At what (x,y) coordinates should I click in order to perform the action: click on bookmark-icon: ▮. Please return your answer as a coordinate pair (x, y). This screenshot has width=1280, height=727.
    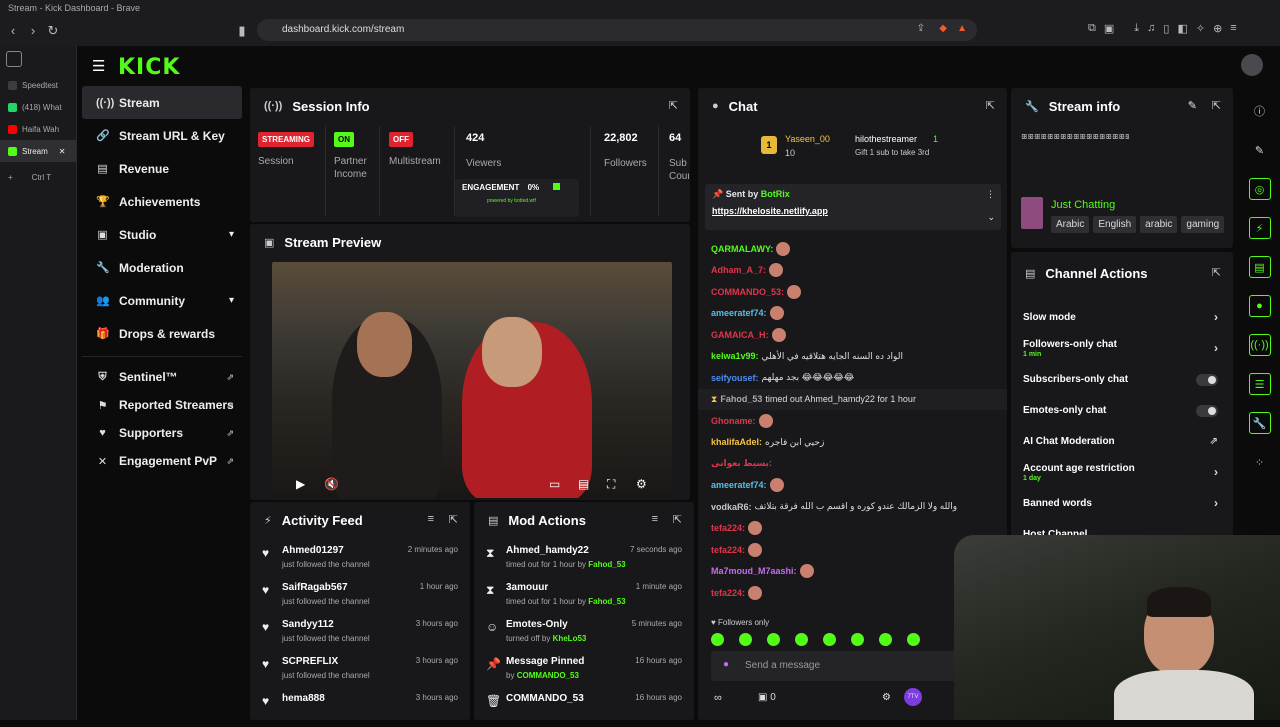
    Looking at the image, I should click on (242, 31).